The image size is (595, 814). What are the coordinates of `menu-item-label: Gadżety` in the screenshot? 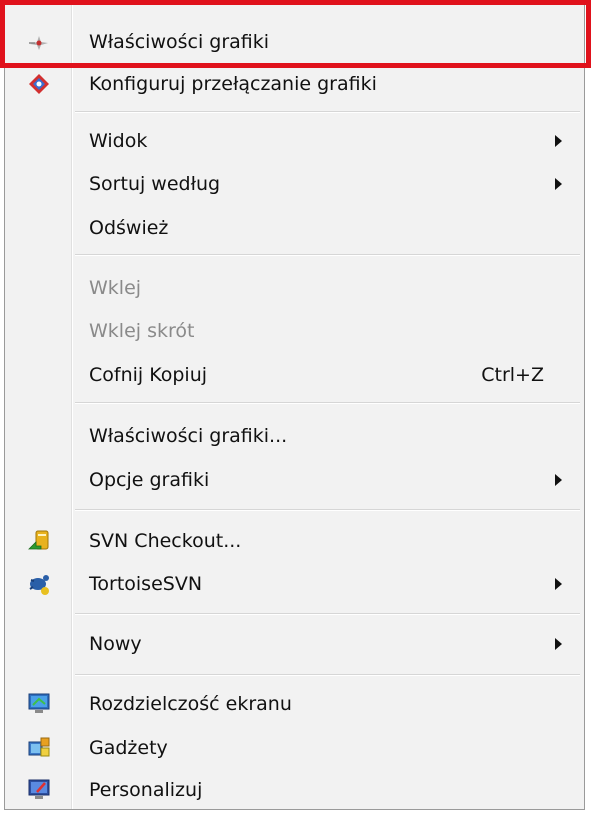 It's located at (128, 748).